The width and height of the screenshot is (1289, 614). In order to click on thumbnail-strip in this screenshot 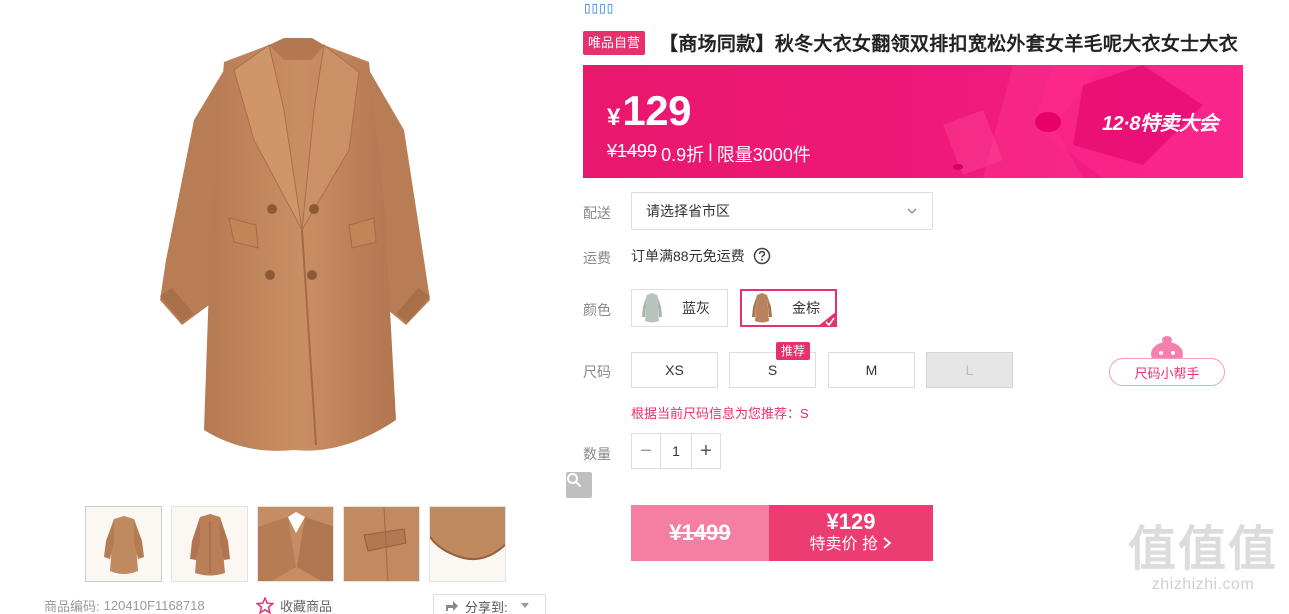, I will do `click(295, 544)`.